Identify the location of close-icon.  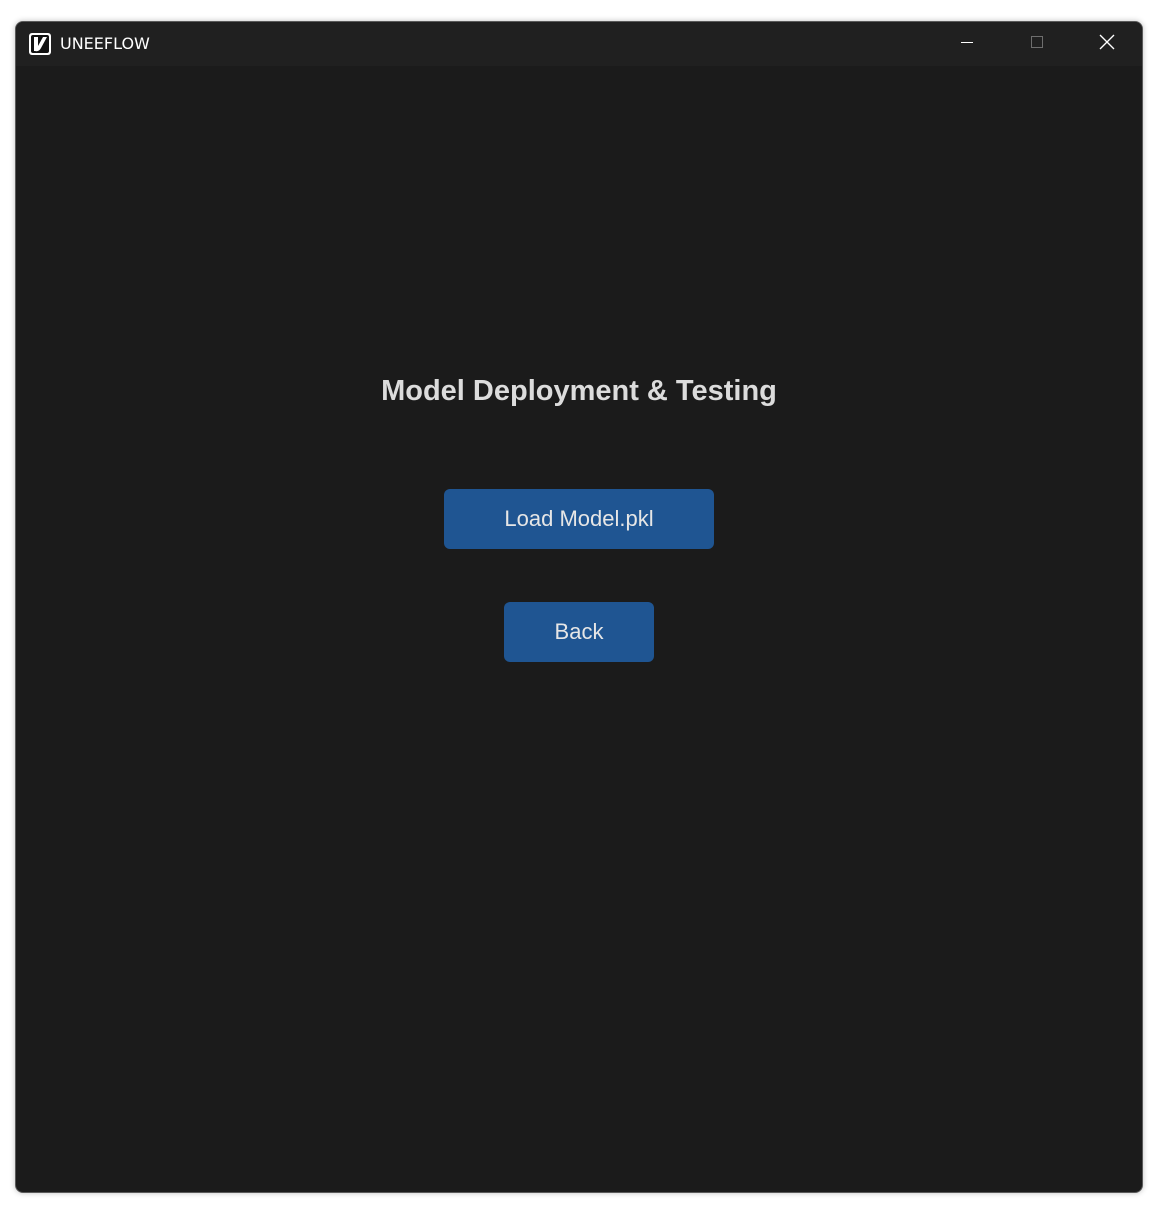
(1107, 44).